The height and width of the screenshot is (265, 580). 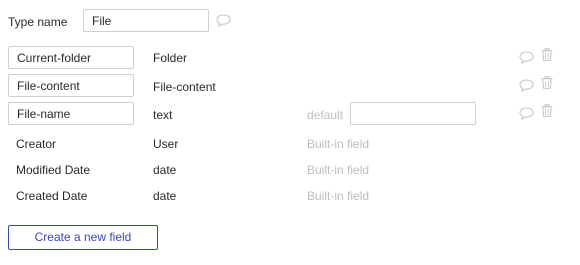 What do you see at coordinates (83, 237) in the screenshot?
I see `create-new-field-button: Create a new field` at bounding box center [83, 237].